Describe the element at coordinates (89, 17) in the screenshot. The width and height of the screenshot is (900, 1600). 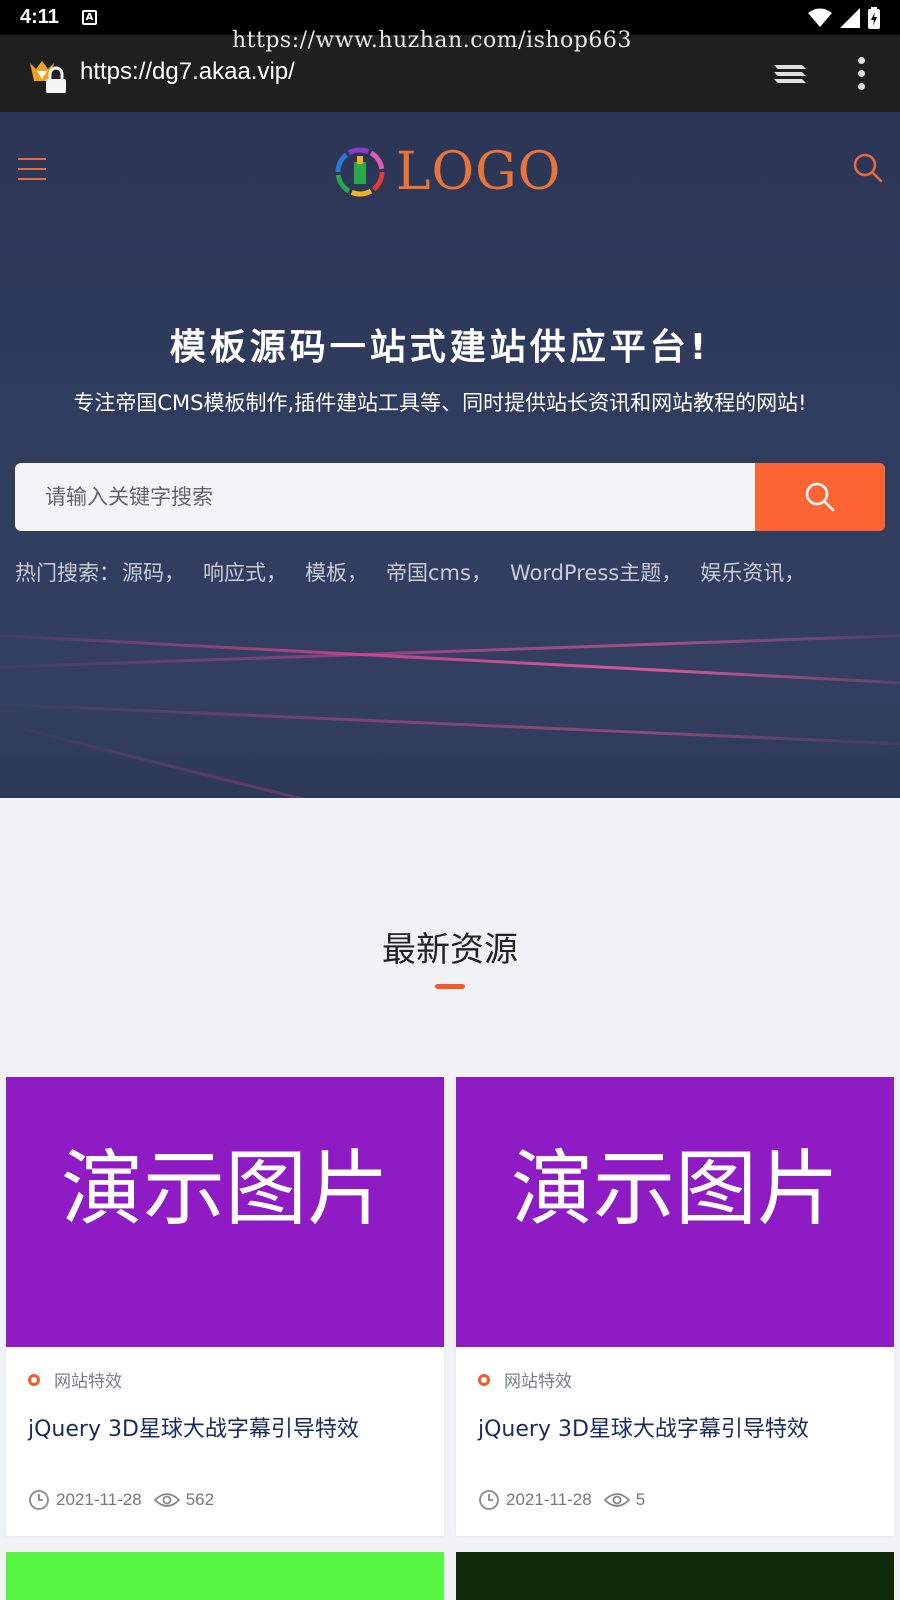
I see `notification-badge: A` at that location.